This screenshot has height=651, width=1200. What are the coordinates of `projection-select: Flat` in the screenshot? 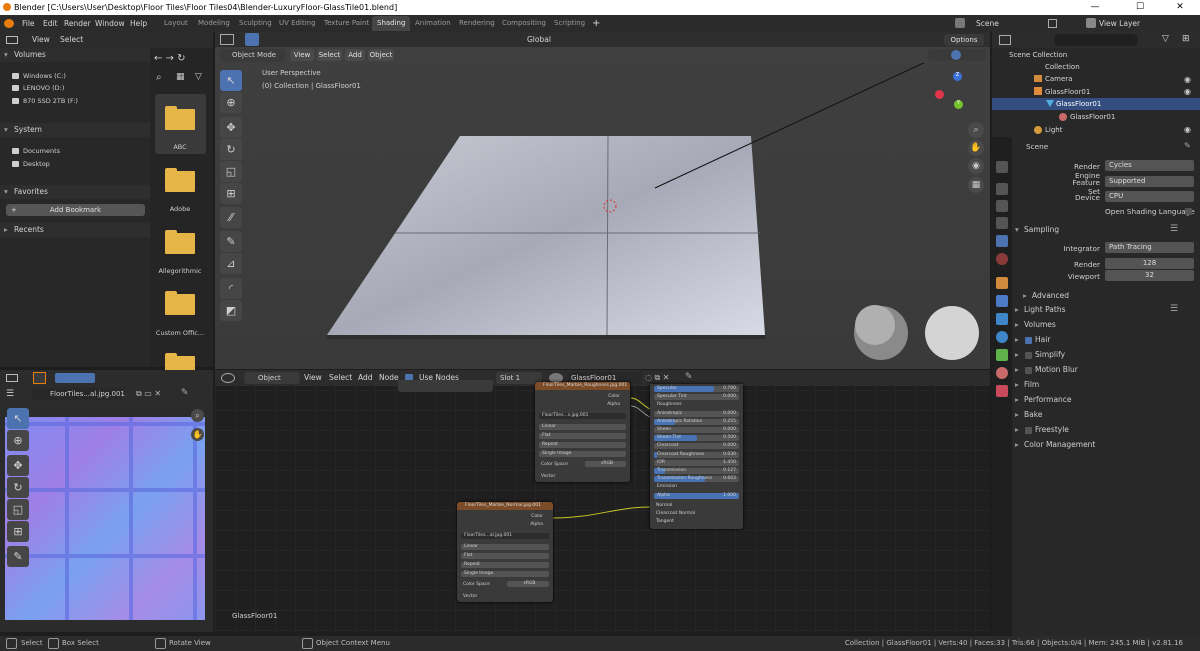 It's located at (505, 556).